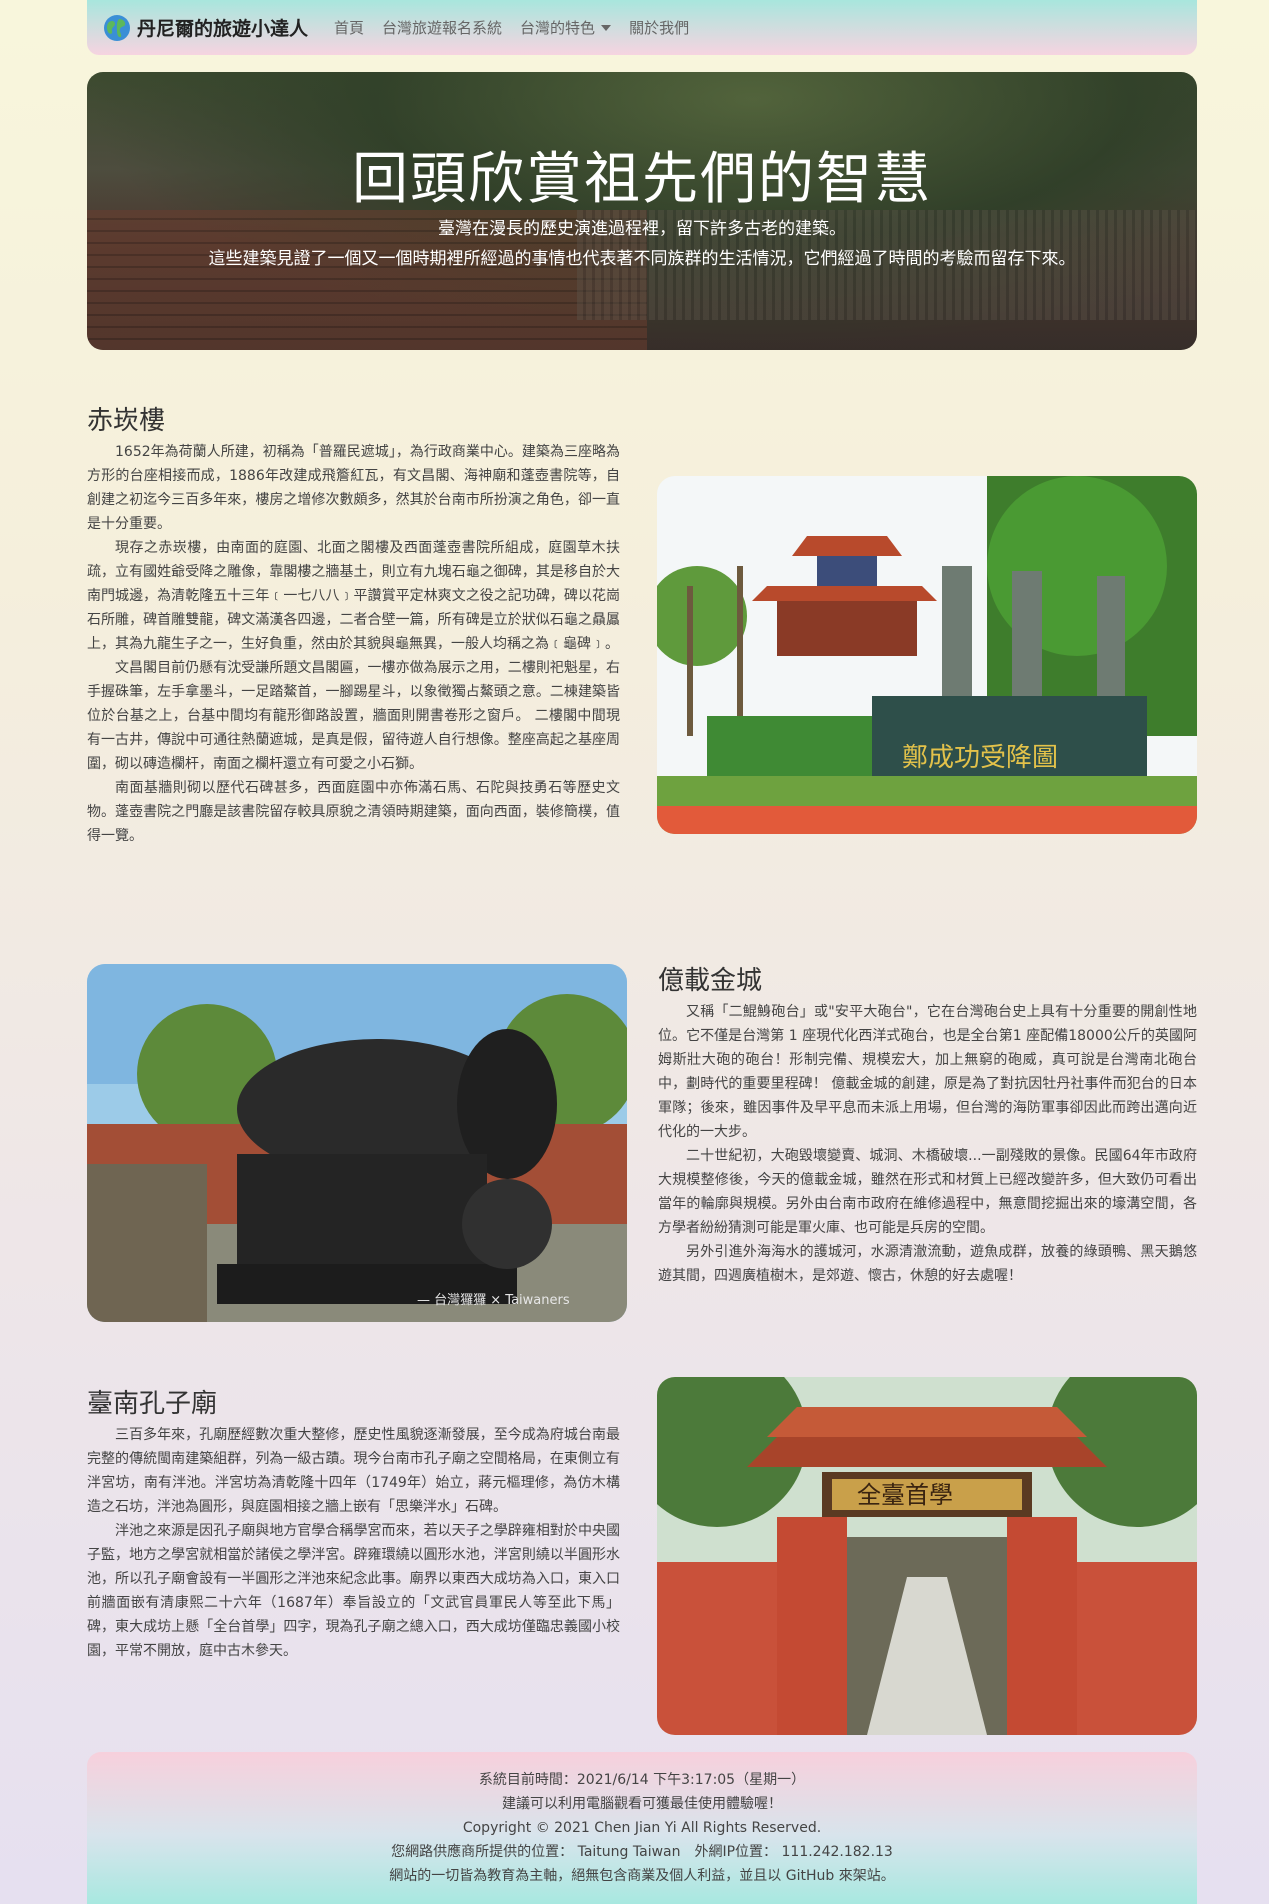 This screenshot has width=1269, height=1904. I want to click on section-title-eternal-castle: 億載金城, so click(710, 981).